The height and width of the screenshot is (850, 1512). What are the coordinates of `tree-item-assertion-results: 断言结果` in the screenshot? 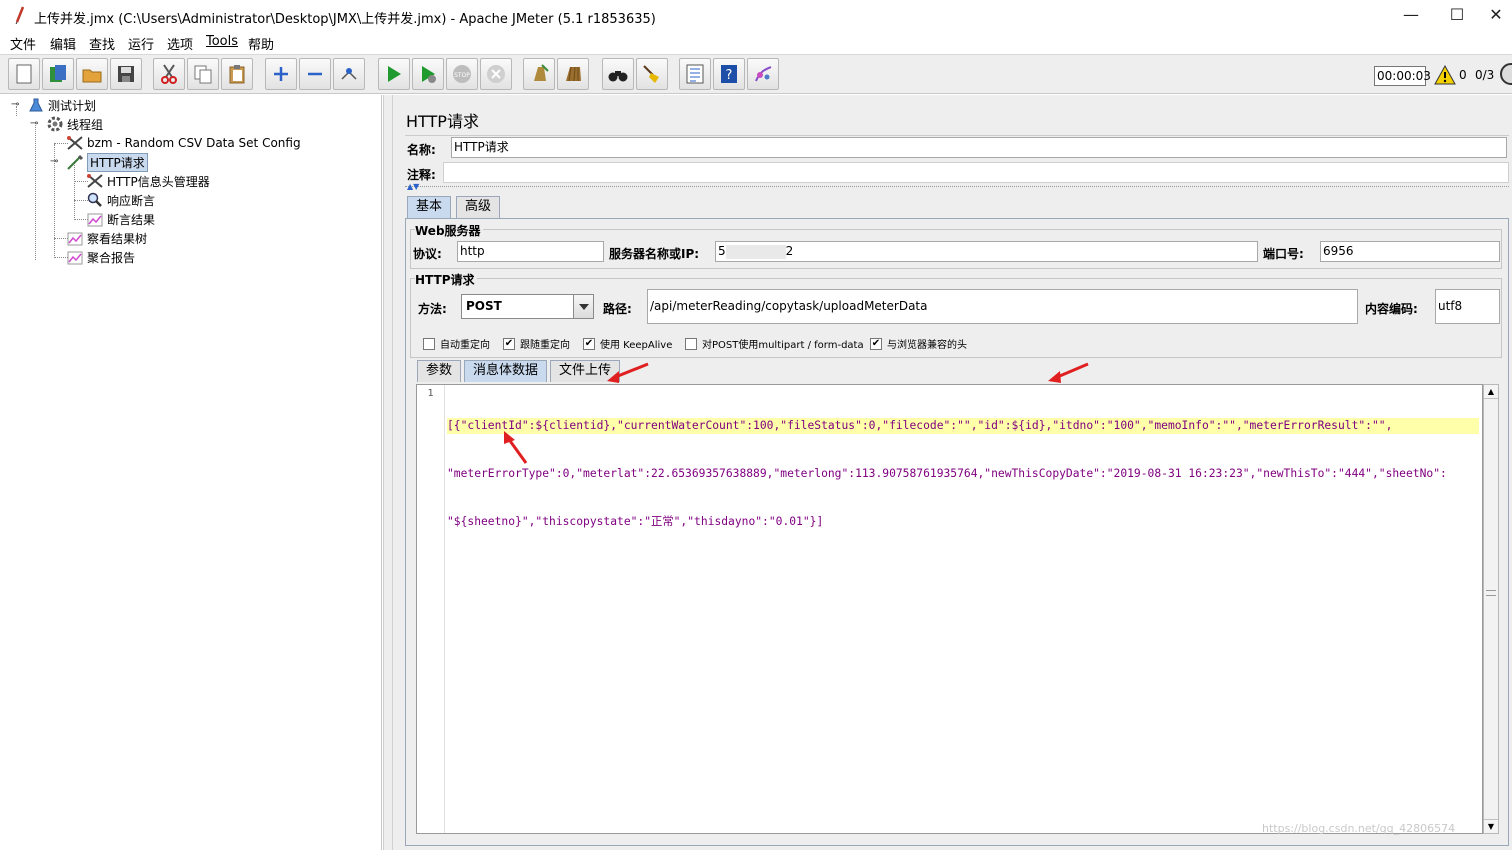 It's located at (120, 219).